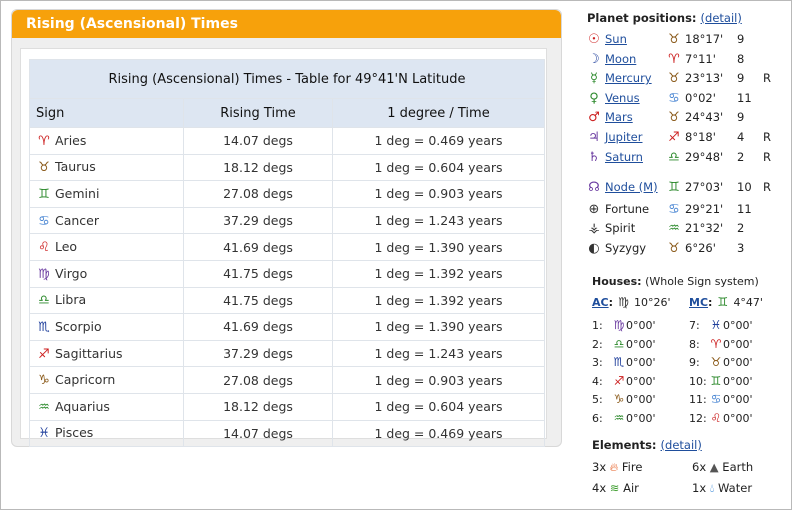 This screenshot has width=792, height=510. Describe the element at coordinates (694, 325) in the screenshot. I see `house-number: 7:` at that location.